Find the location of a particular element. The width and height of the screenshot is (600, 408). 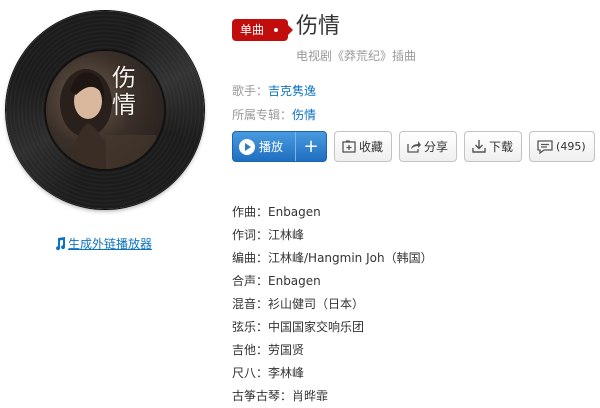

cover-title: 伤 情 is located at coordinates (124, 91).